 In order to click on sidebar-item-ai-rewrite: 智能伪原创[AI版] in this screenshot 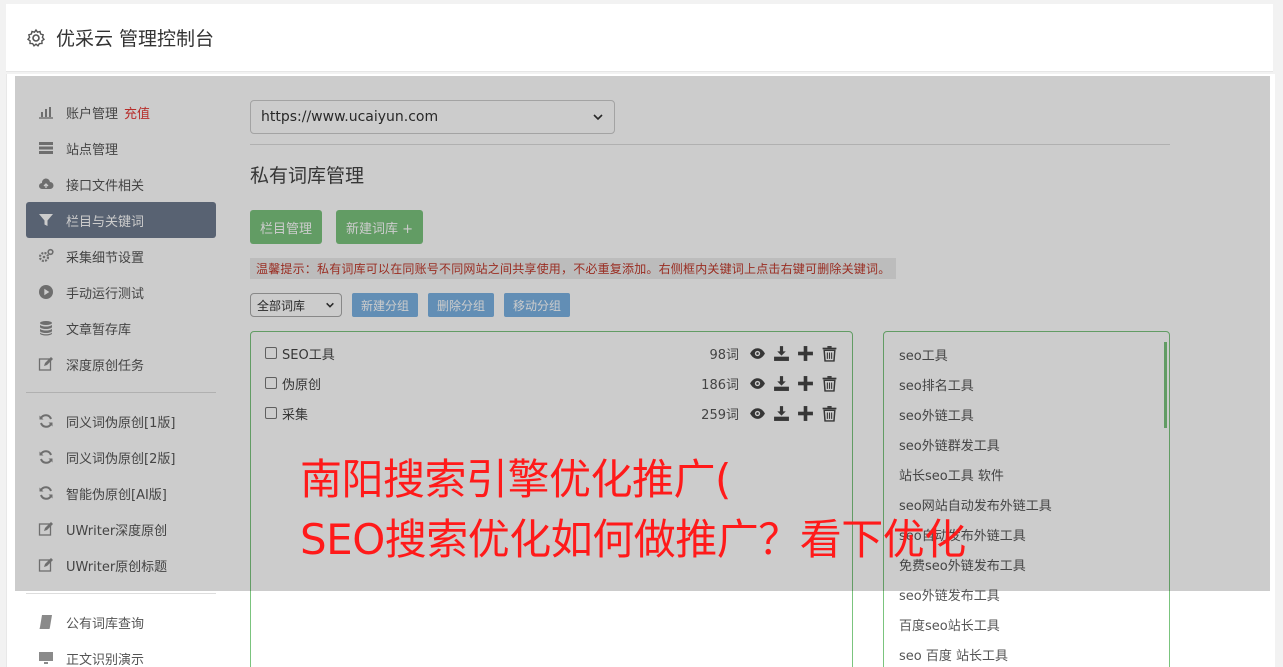, I will do `click(121, 493)`.